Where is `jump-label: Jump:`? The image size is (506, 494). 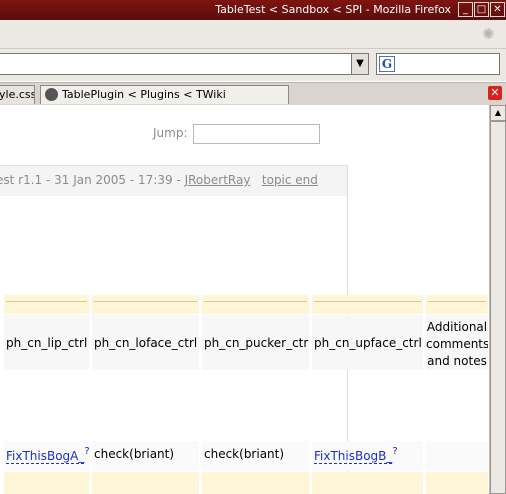
jump-label: Jump: is located at coordinates (170, 133).